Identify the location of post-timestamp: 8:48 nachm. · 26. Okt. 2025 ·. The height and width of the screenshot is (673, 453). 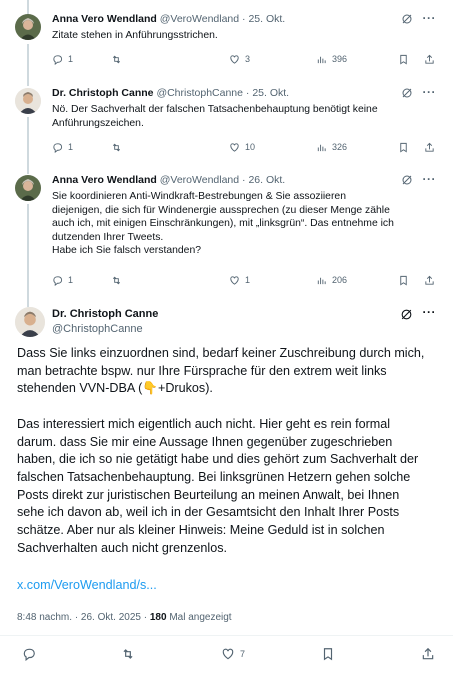
(83, 617).